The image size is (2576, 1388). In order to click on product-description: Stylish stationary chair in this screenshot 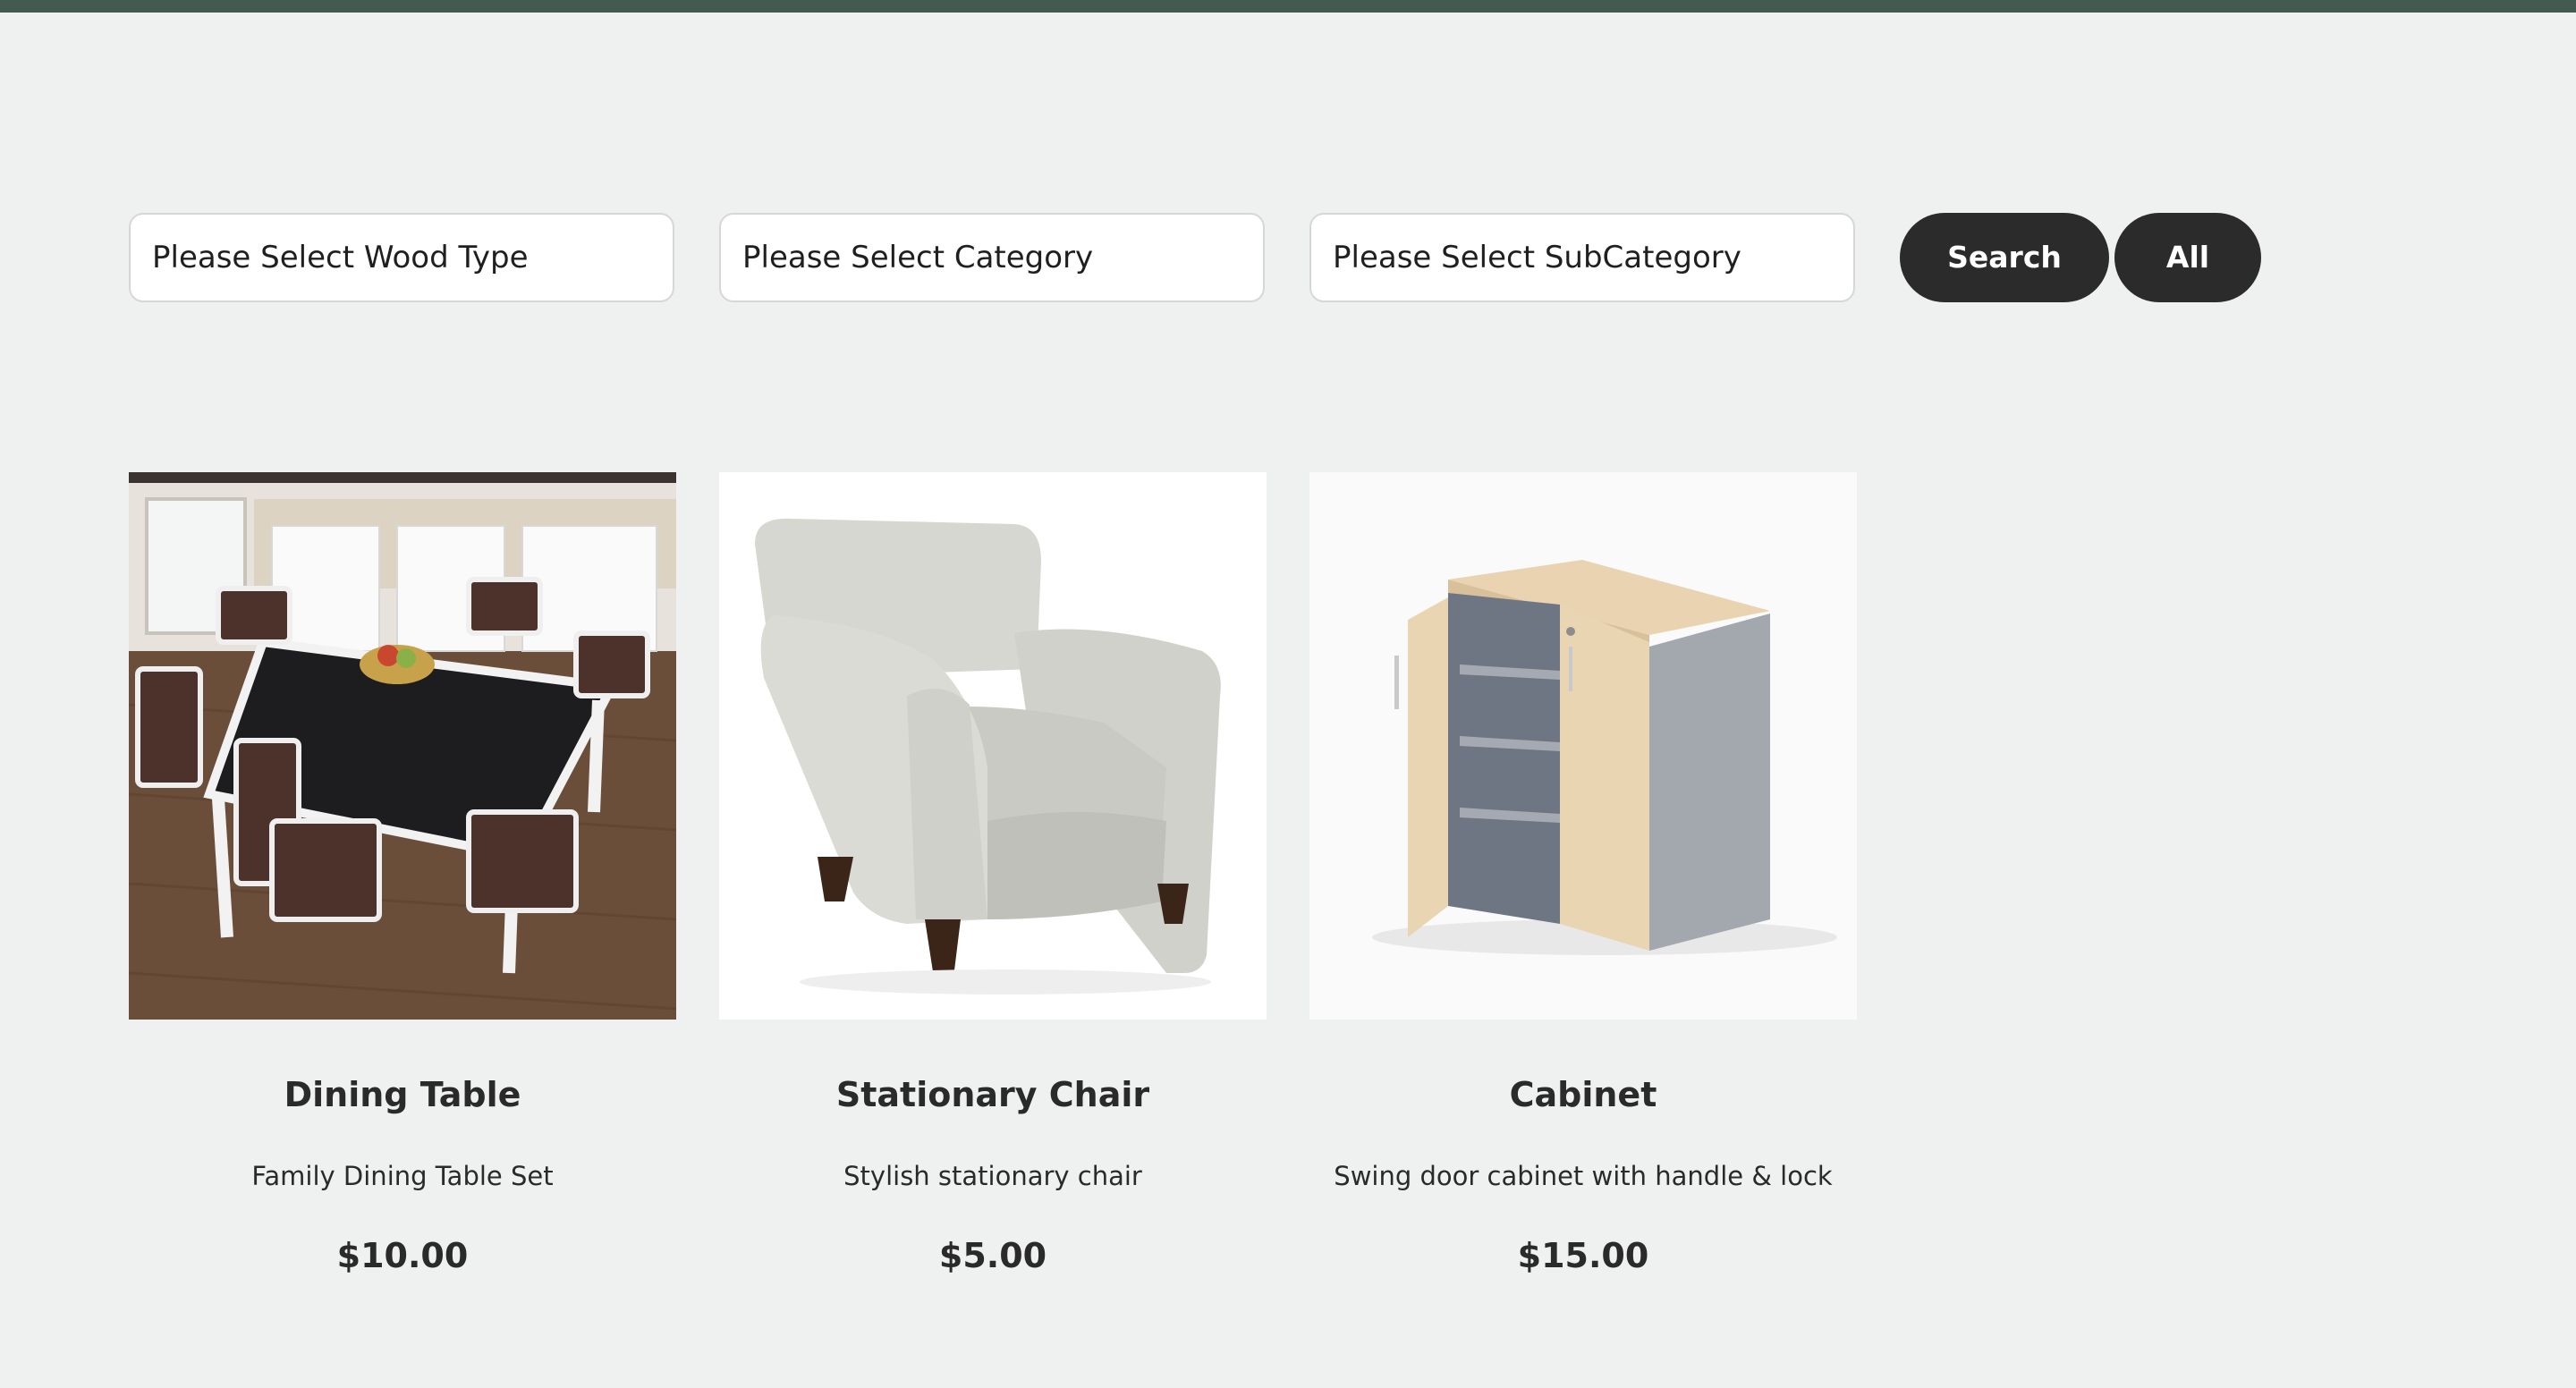, I will do `click(992, 1176)`.